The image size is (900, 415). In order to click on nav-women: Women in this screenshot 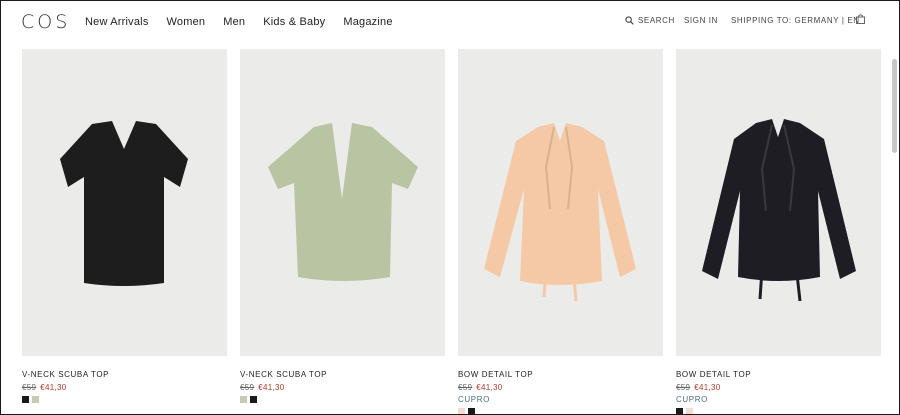, I will do `click(186, 22)`.